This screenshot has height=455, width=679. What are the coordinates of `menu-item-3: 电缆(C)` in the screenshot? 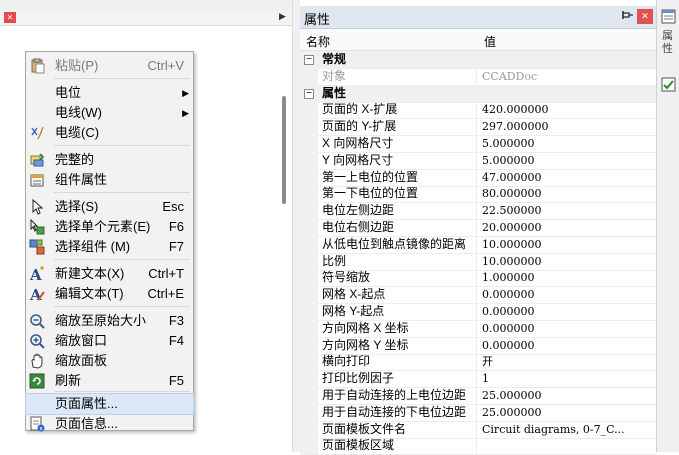 It's located at (109, 133).